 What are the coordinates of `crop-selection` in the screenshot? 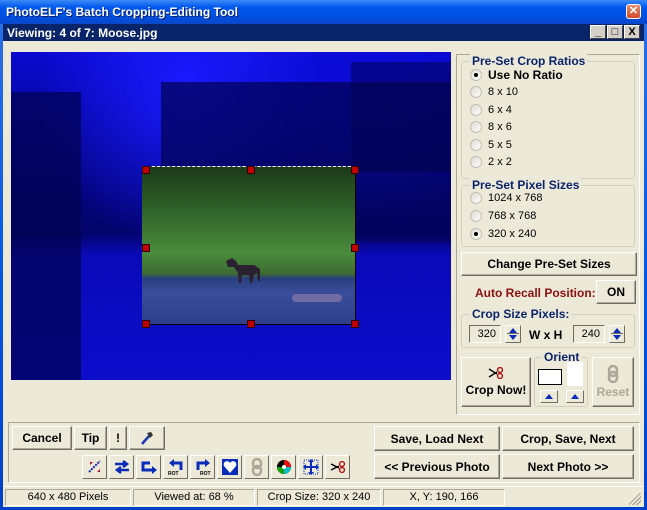 It's located at (249, 245).